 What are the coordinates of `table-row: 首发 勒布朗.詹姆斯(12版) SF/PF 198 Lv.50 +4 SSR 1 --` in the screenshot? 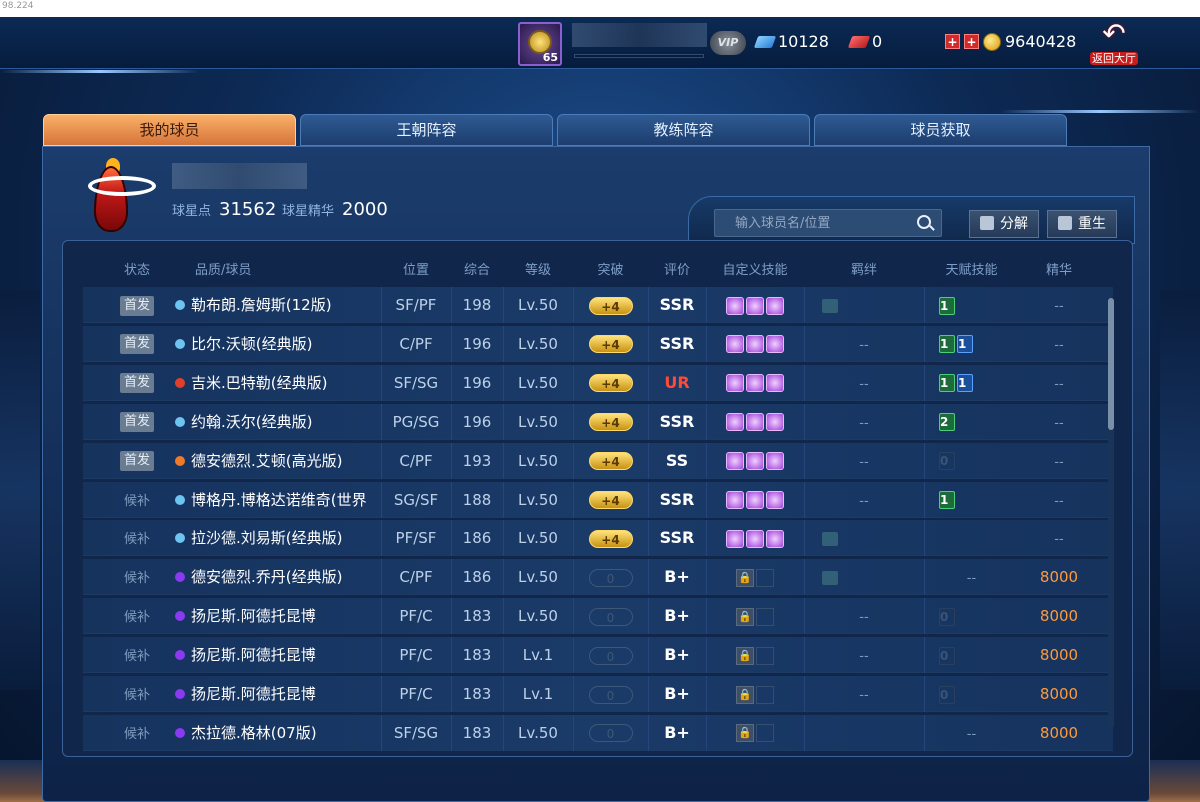 It's located at (598, 305).